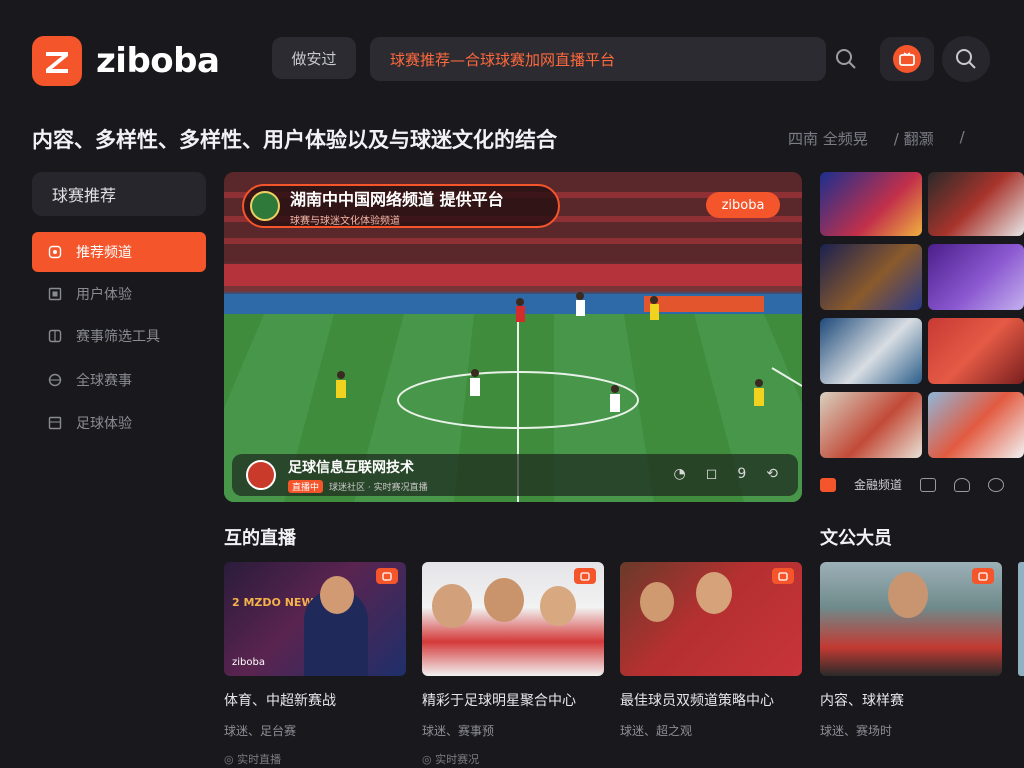 The height and width of the screenshot is (768, 1024). What do you see at coordinates (265, 206) in the screenshot?
I see `club-crest-icon` at bounding box center [265, 206].